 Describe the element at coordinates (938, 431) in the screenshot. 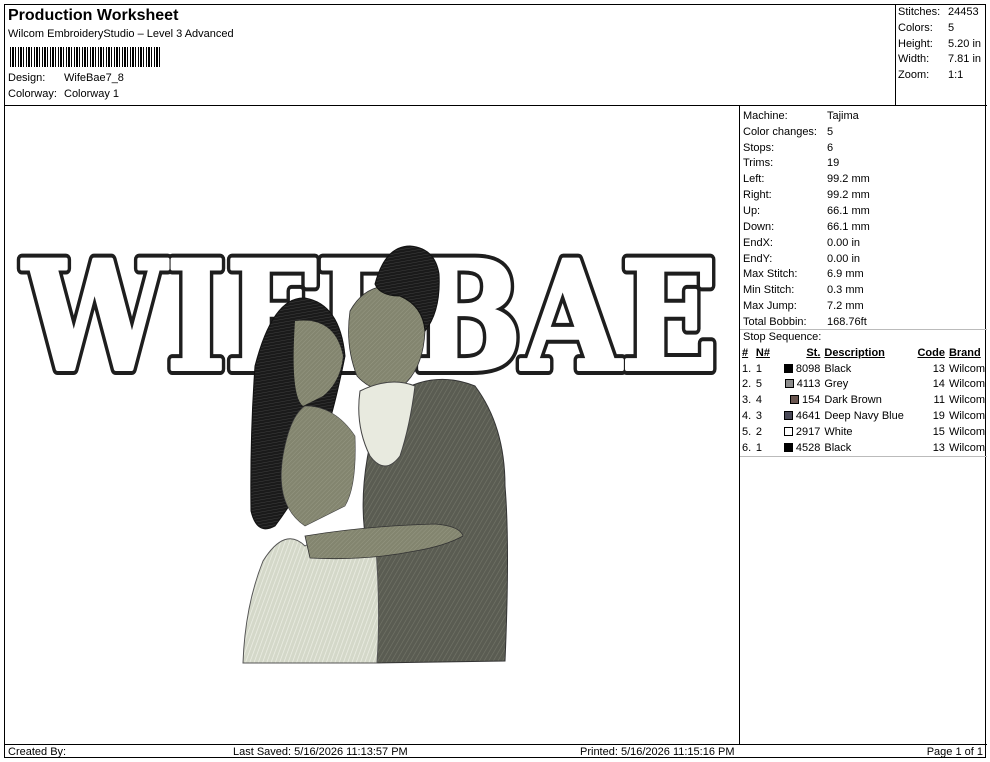

I see `color-code: 15` at that location.